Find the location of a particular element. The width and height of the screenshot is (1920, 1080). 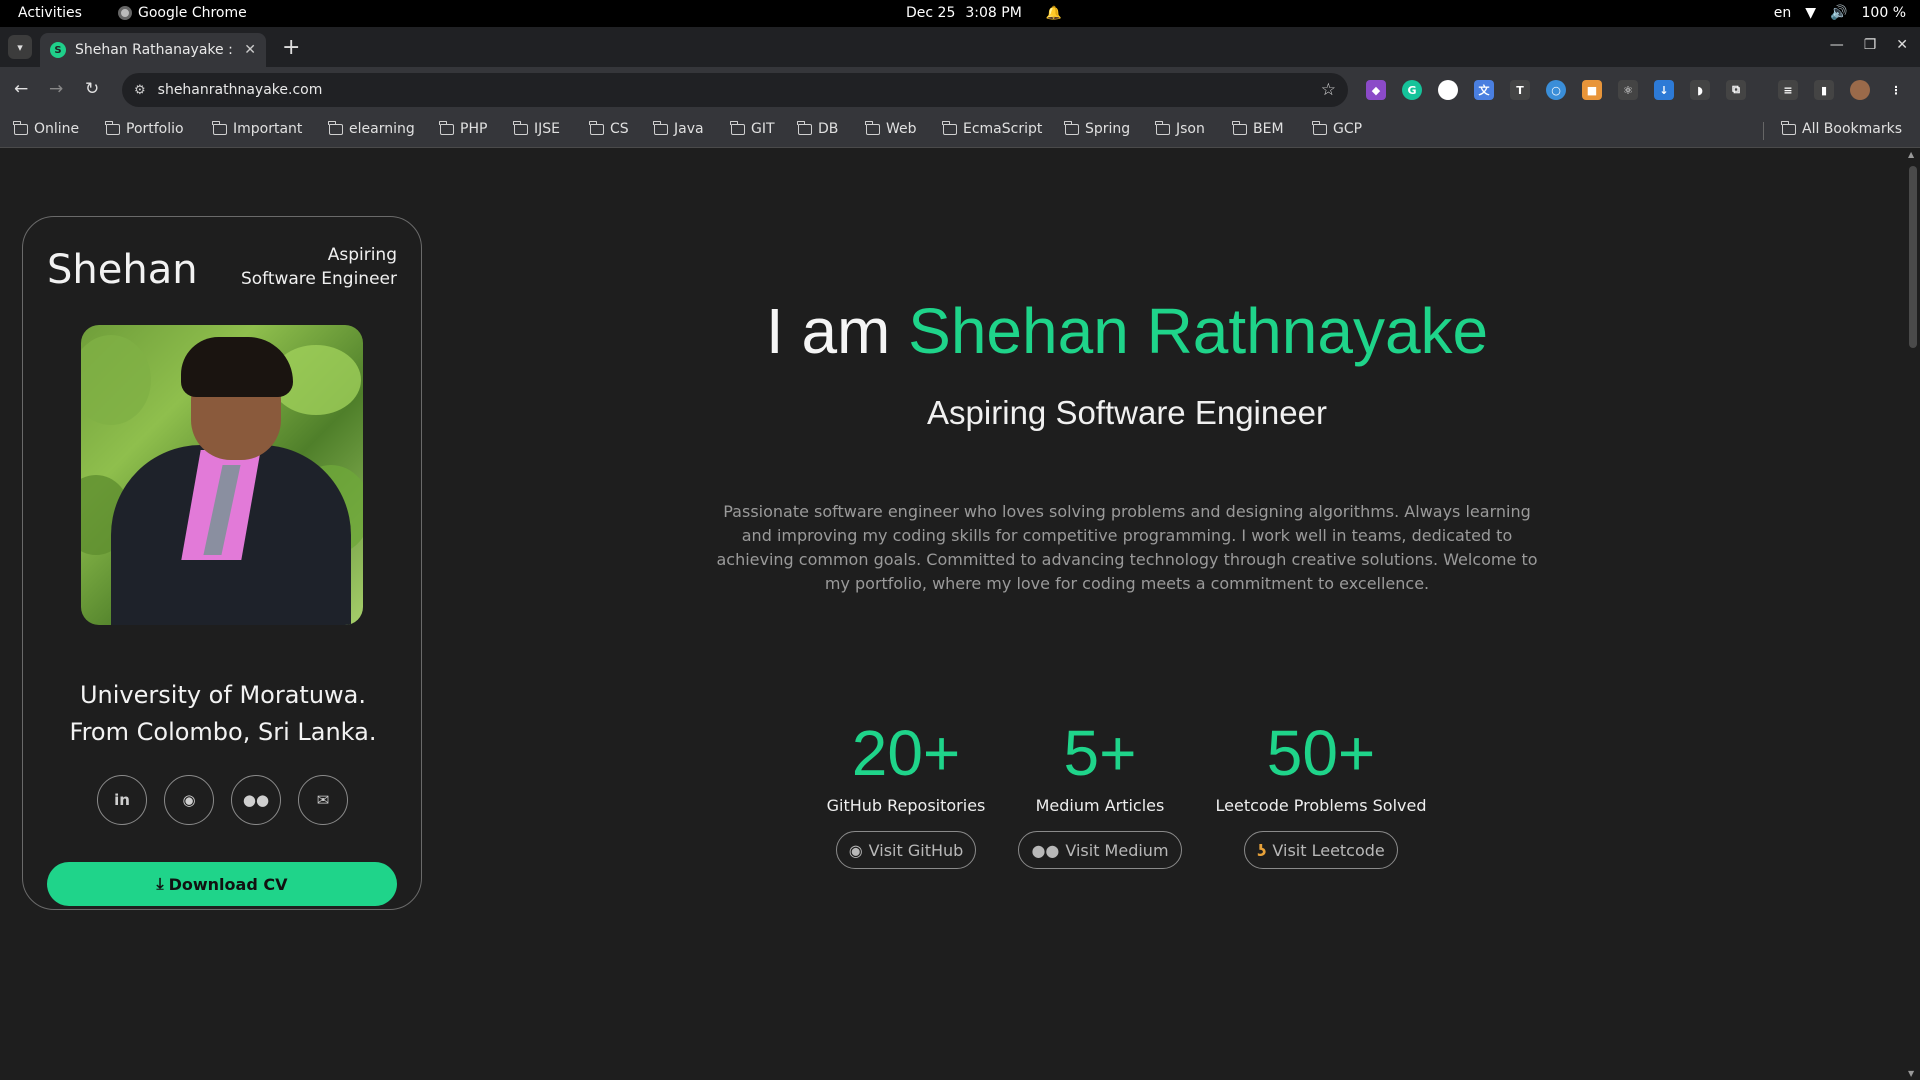

scroll-down-icon: ▼ is located at coordinates (1911, 1073).